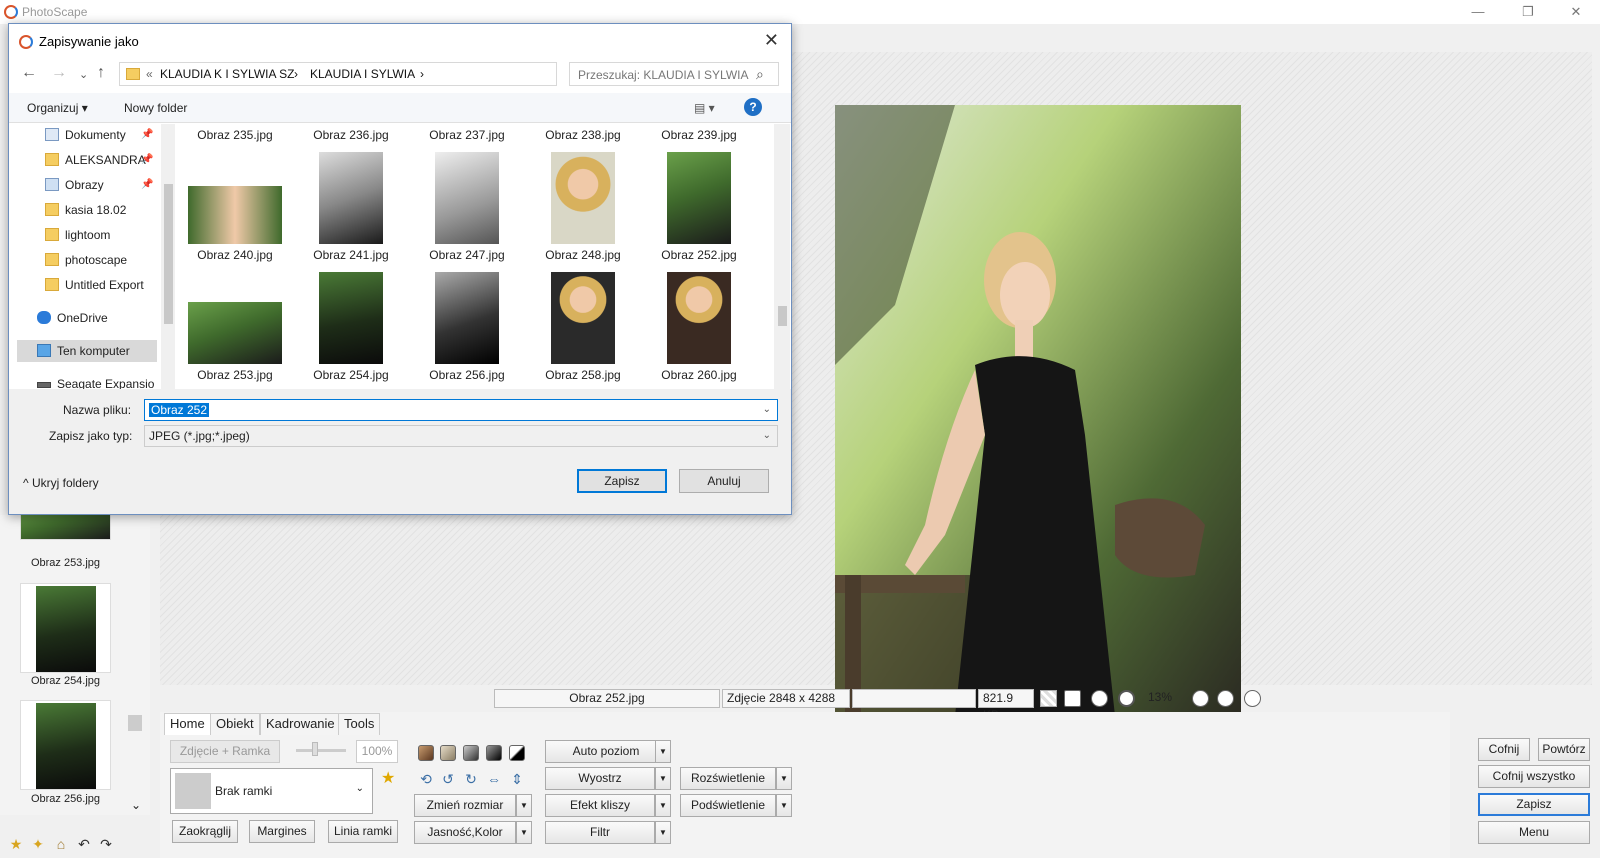  What do you see at coordinates (84, 844) in the screenshot?
I see `back-arrow-icon: ↶` at bounding box center [84, 844].